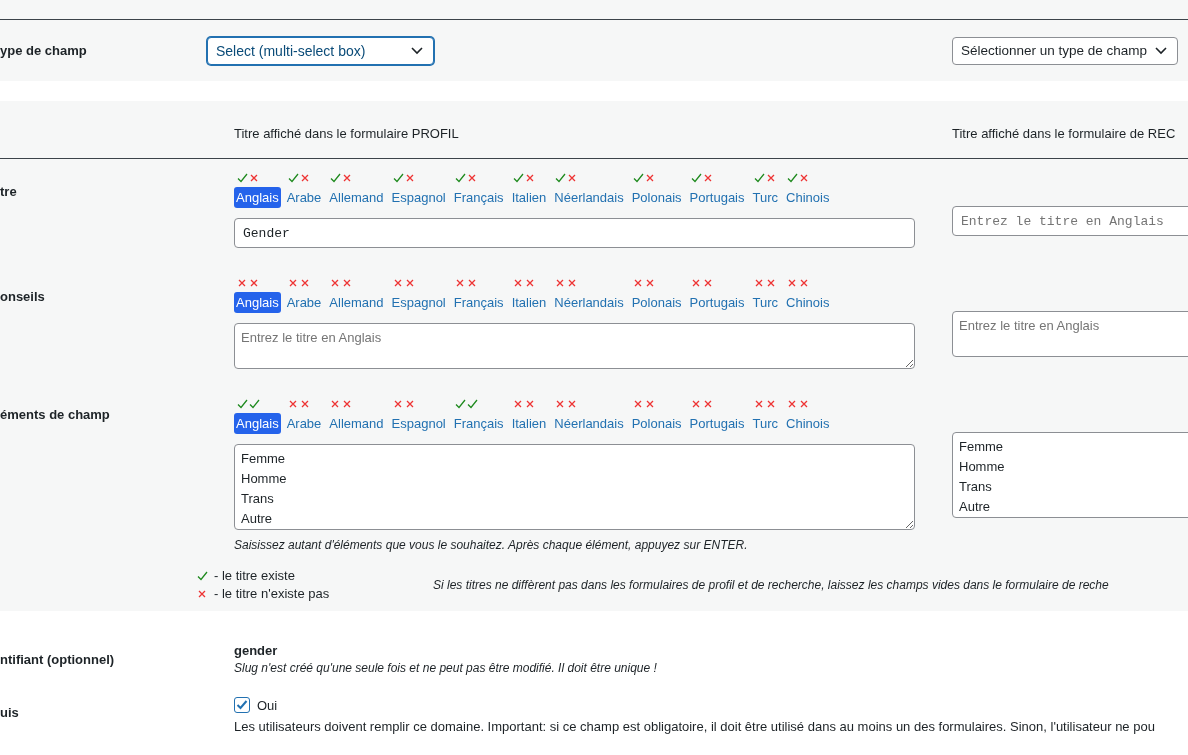 The height and width of the screenshot is (755, 1188). Describe the element at coordinates (23, 297) in the screenshot. I see `field-label: onseils` at that location.